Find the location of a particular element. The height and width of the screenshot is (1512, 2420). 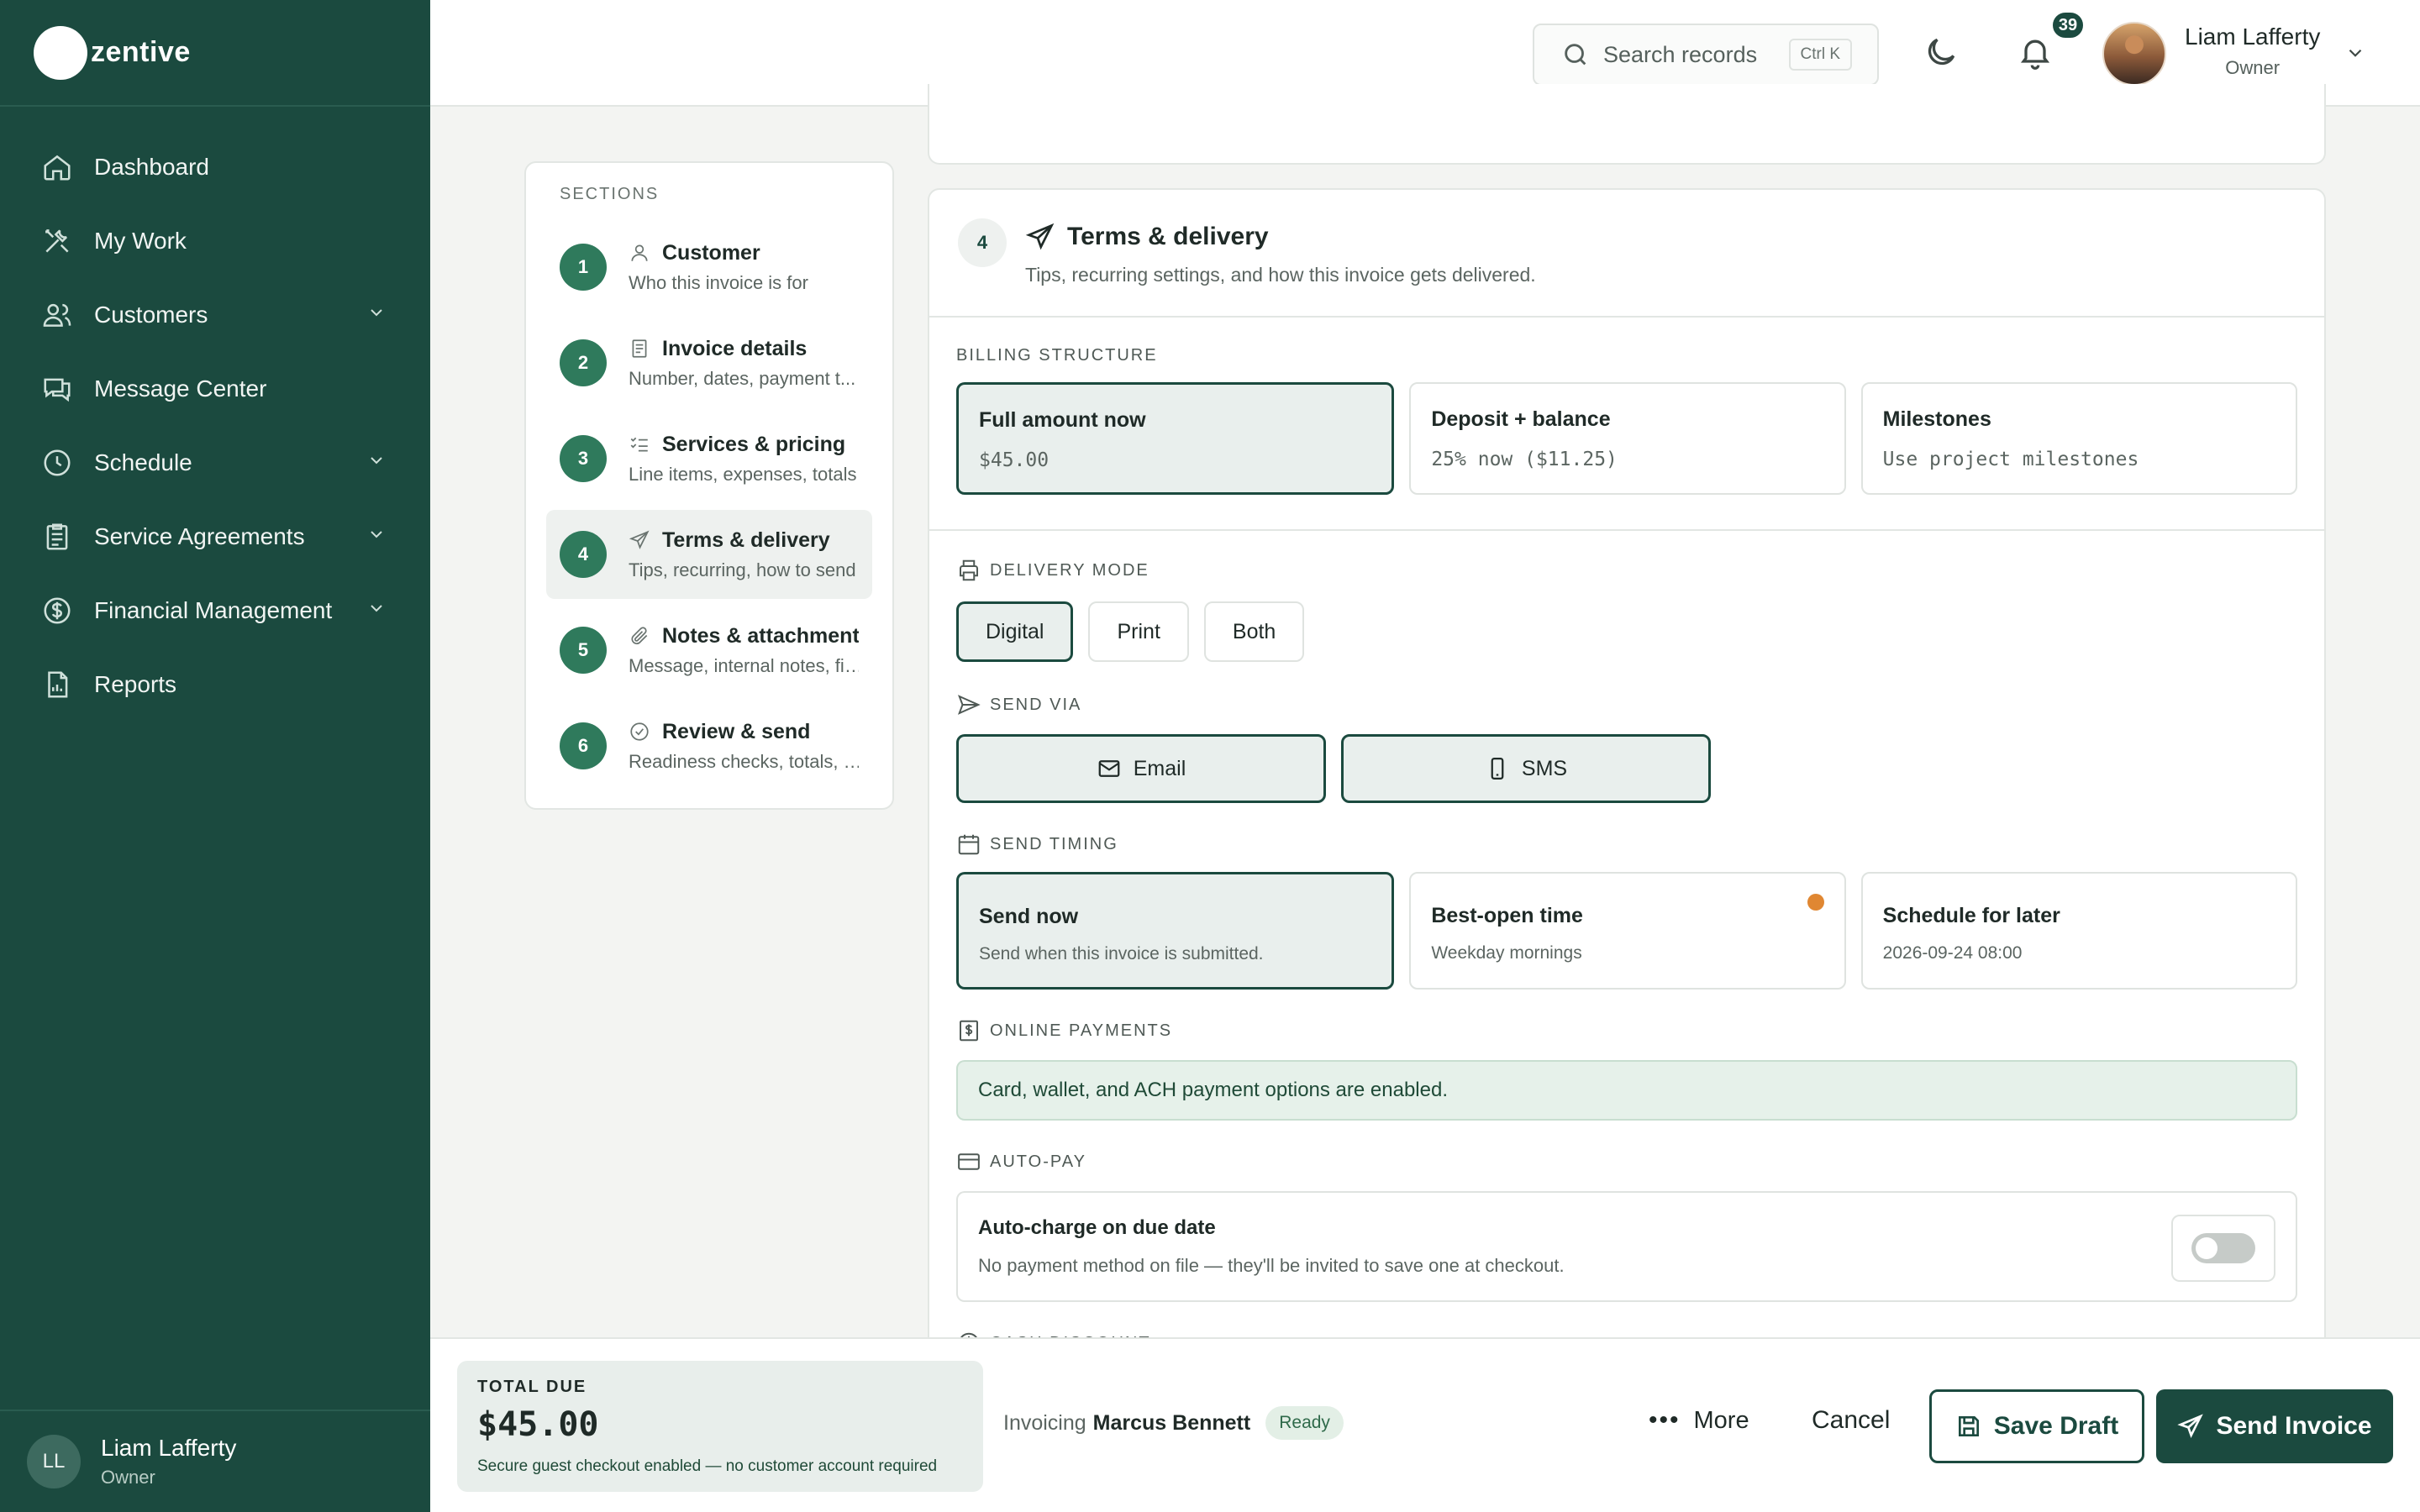

billing-option-full: Full amount now $45.00 is located at coordinates (1175, 438).